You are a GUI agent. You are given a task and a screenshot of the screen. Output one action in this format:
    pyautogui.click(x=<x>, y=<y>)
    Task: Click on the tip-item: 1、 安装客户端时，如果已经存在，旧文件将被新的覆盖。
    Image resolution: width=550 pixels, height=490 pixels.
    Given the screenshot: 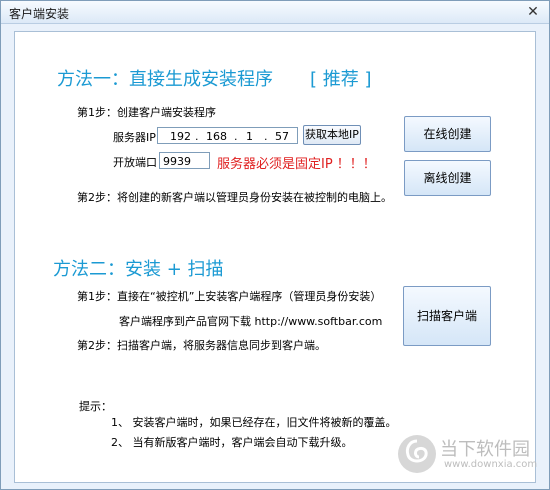 What is the action you would take?
    pyautogui.click(x=254, y=422)
    